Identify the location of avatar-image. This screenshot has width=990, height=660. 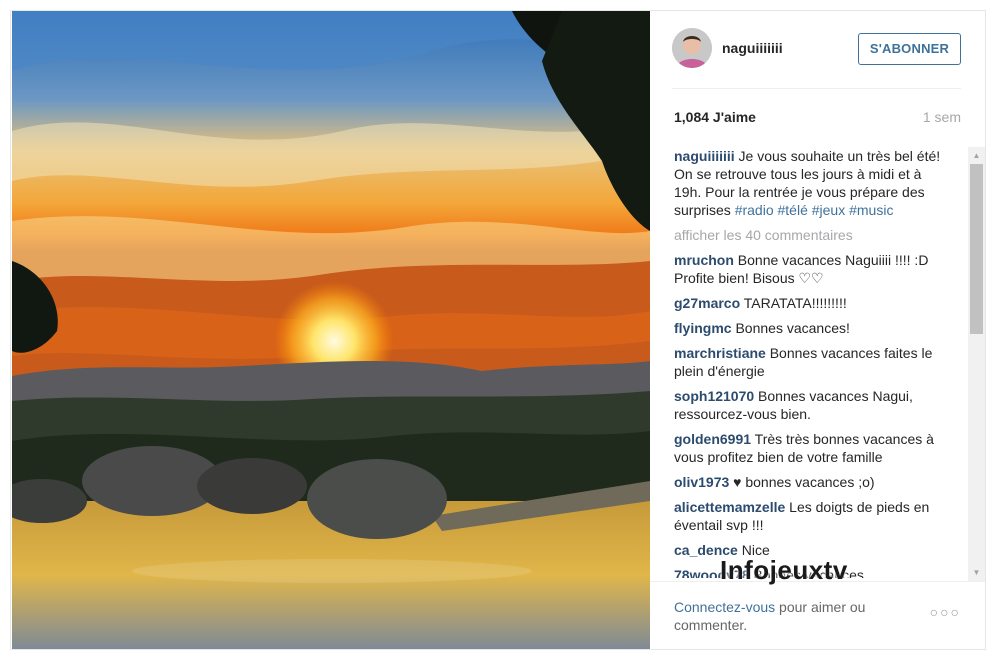
(692, 48).